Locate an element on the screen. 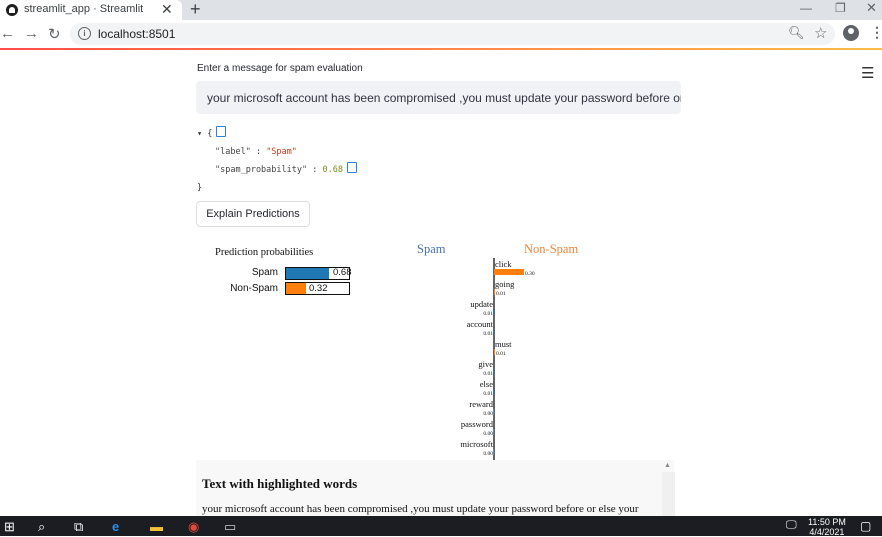 The width and height of the screenshot is (882, 537). zoom-icon: 🔍︎ is located at coordinates (796, 33).